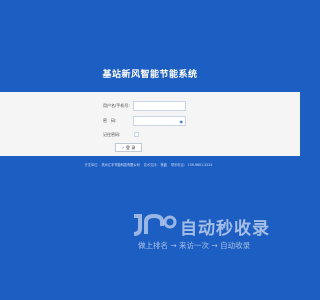 Image resolution: width=320 pixels, height=300 pixels. I want to click on password-row: 密 码: ◉, so click(150, 121).